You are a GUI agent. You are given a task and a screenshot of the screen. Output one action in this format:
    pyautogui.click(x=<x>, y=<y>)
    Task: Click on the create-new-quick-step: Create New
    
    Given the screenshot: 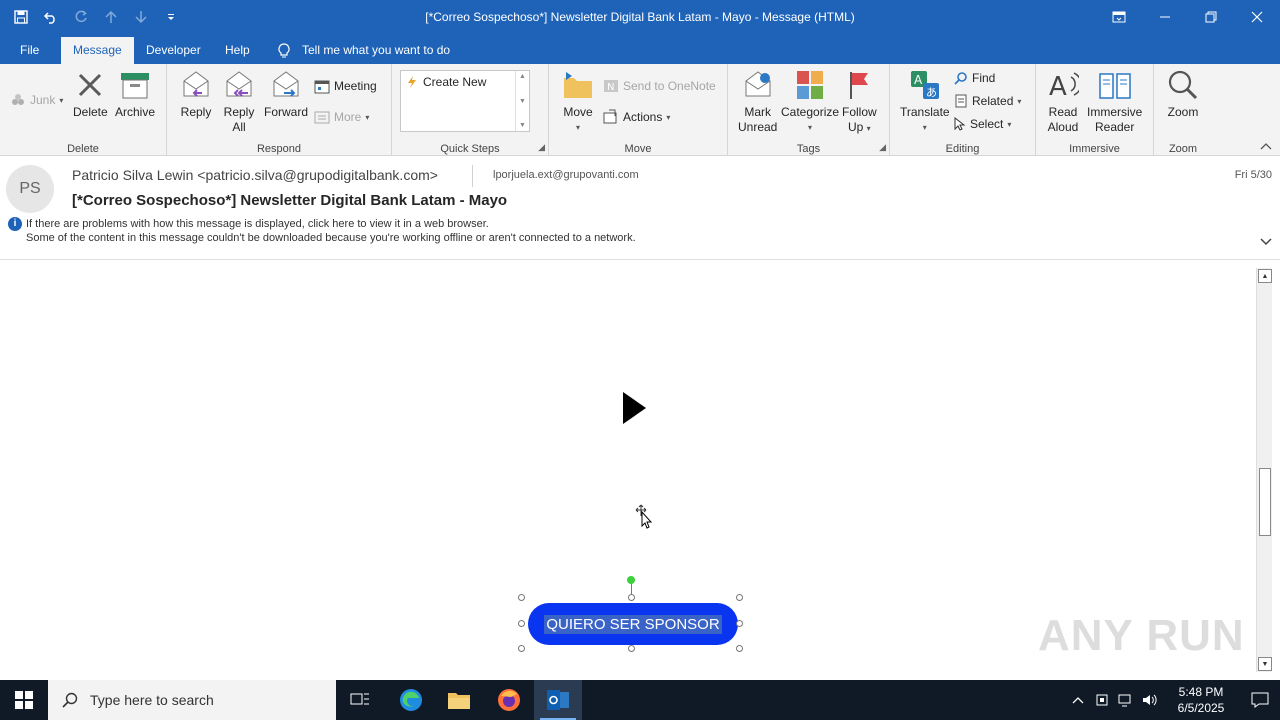 What is the action you would take?
    pyautogui.click(x=446, y=82)
    